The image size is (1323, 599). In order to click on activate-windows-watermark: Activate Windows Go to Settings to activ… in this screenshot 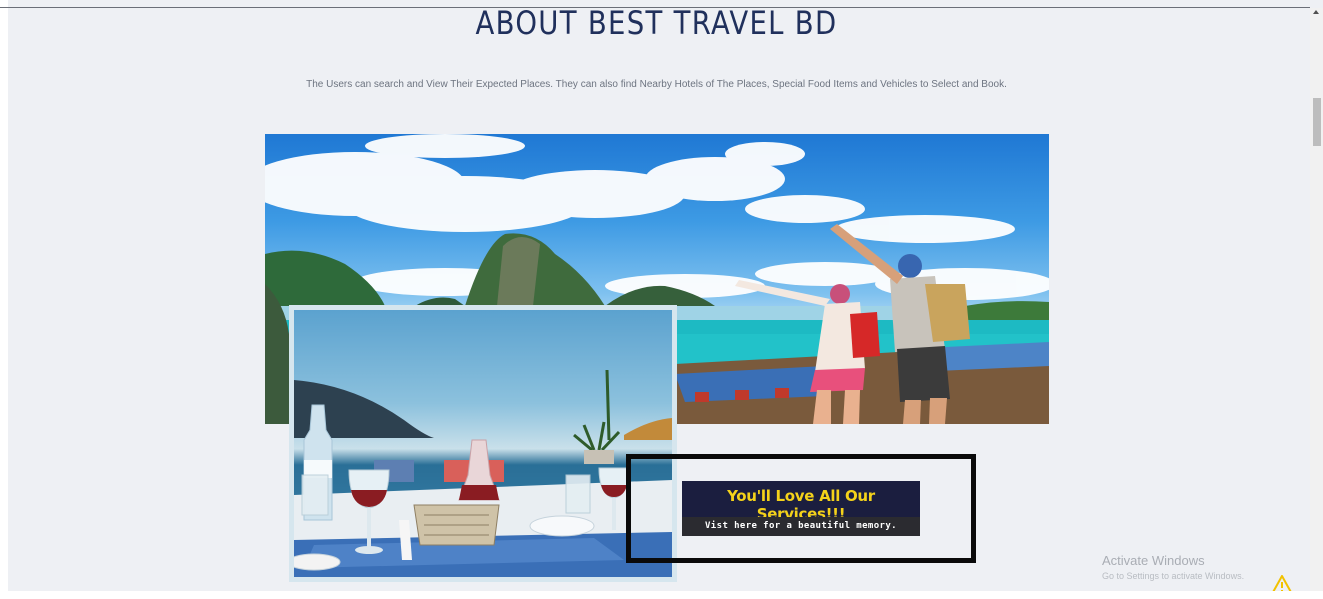, I will do `click(1173, 568)`.